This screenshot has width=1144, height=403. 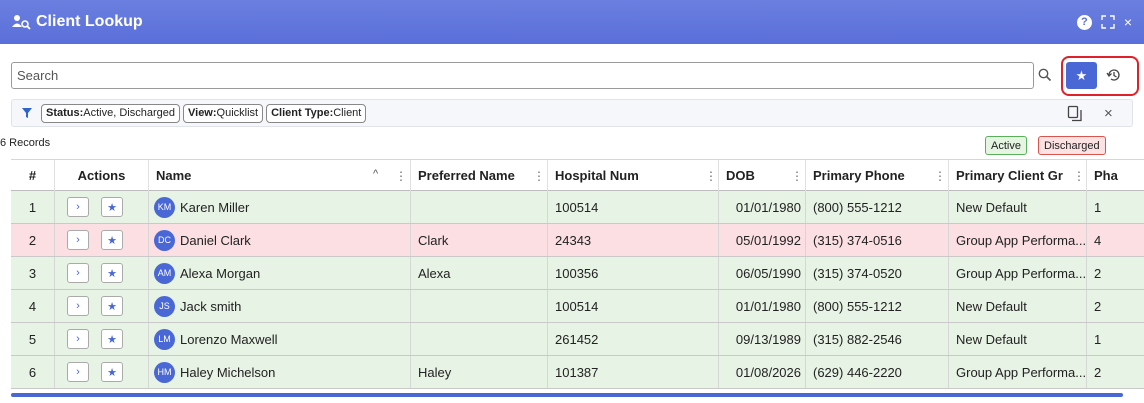 I want to click on filter-chip-view: View: Quicklist, so click(x=223, y=113).